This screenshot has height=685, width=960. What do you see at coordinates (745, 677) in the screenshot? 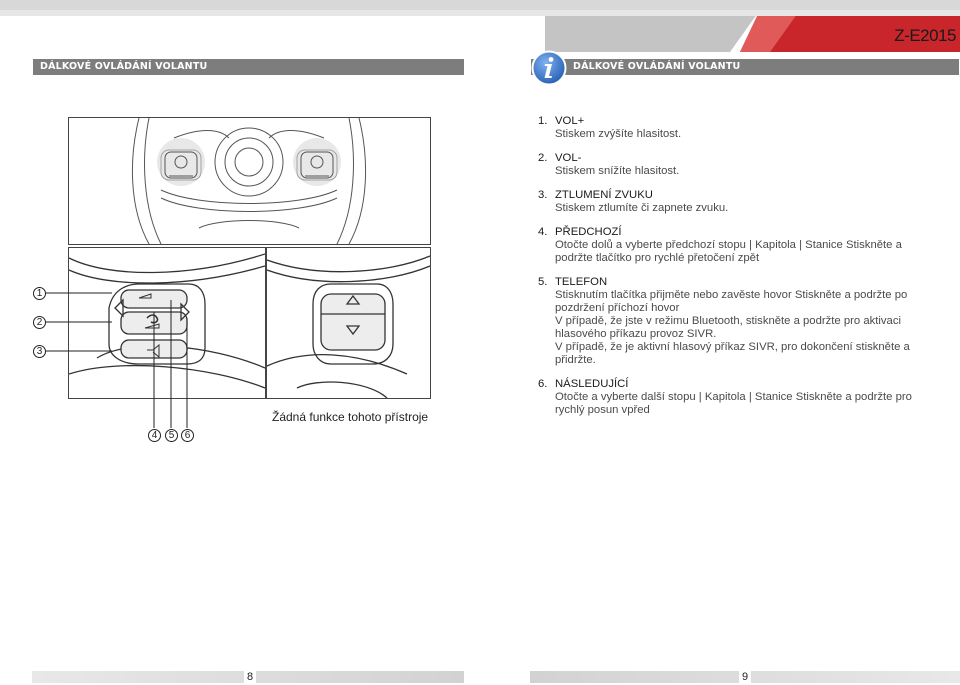
I see `page-number-right: 9` at bounding box center [745, 677].